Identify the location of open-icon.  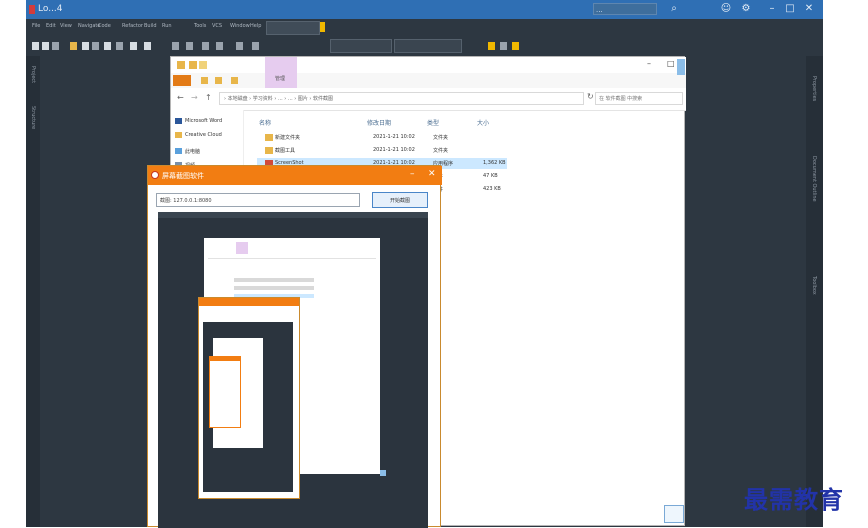
(45, 46).